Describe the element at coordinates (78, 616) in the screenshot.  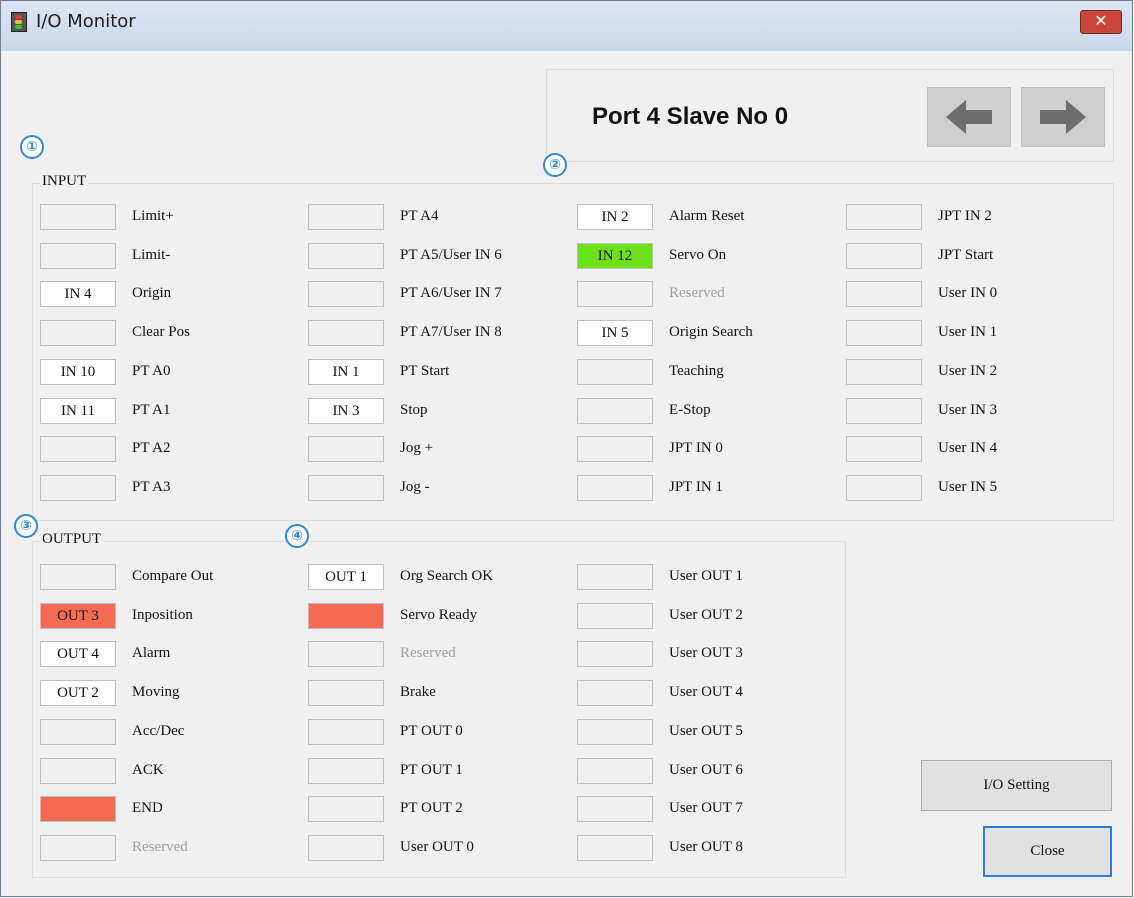
I see `output-indicator: OUT 3` at that location.